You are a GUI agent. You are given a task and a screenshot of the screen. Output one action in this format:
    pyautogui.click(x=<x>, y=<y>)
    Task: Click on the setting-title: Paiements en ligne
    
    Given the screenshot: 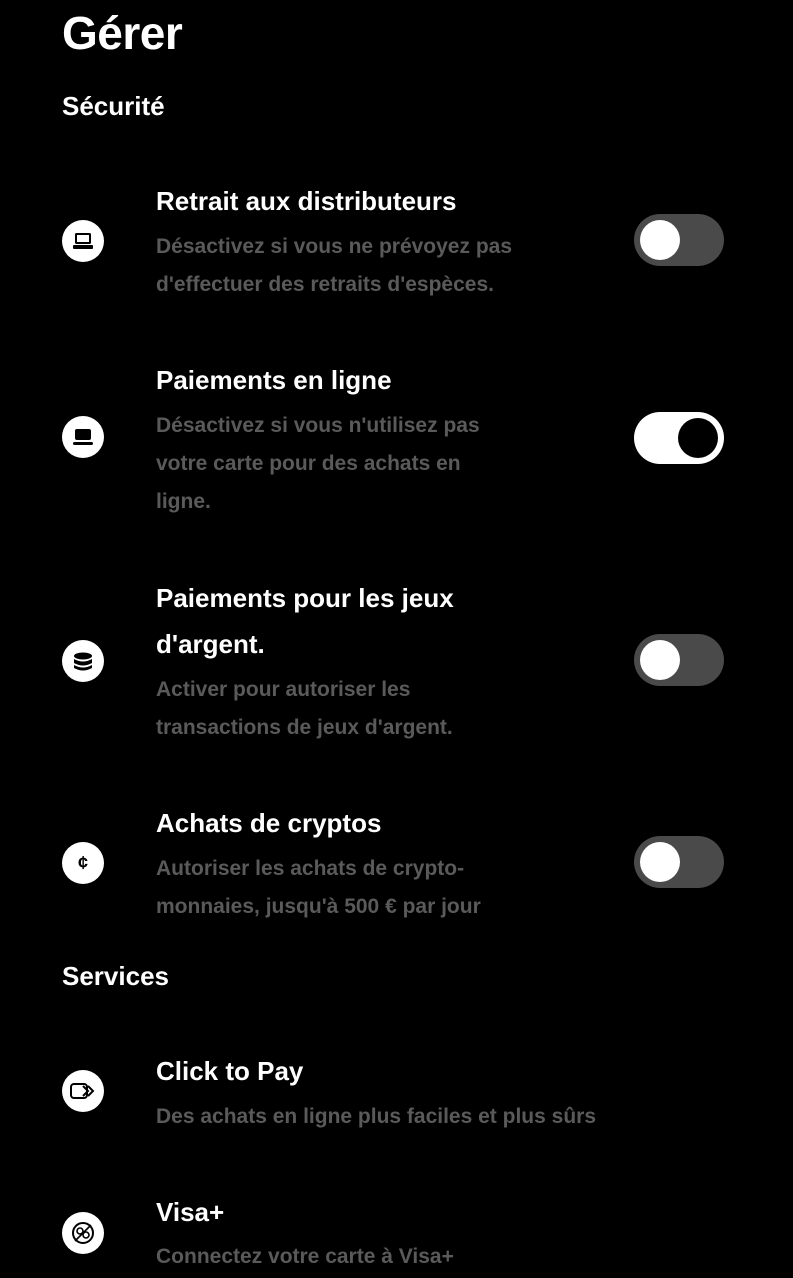 What is the action you would take?
    pyautogui.click(x=274, y=380)
    